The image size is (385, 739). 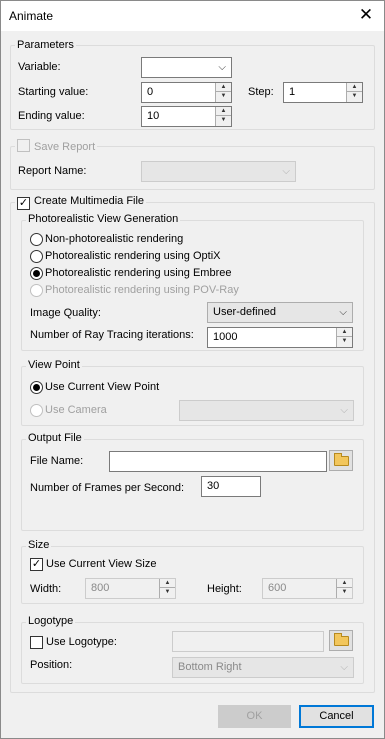 I want to click on use-camera-label: Use Camera, so click(x=76, y=410).